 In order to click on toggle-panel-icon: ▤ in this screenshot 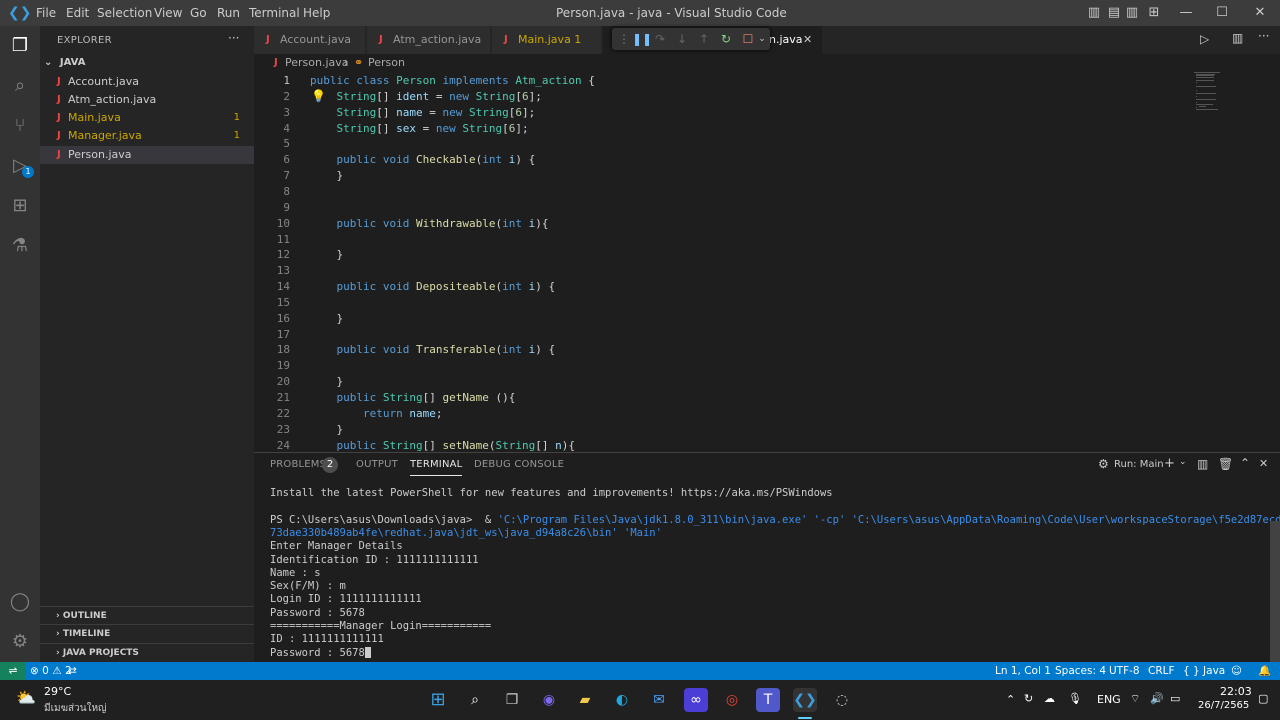, I will do `click(1114, 13)`.